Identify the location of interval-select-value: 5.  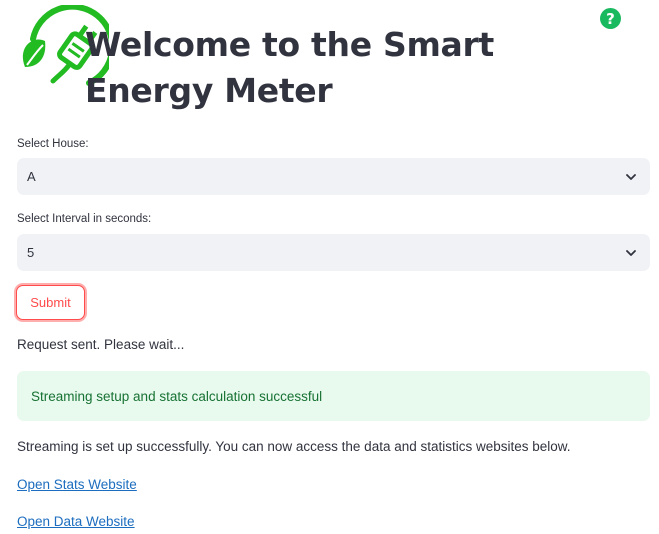
(31, 252).